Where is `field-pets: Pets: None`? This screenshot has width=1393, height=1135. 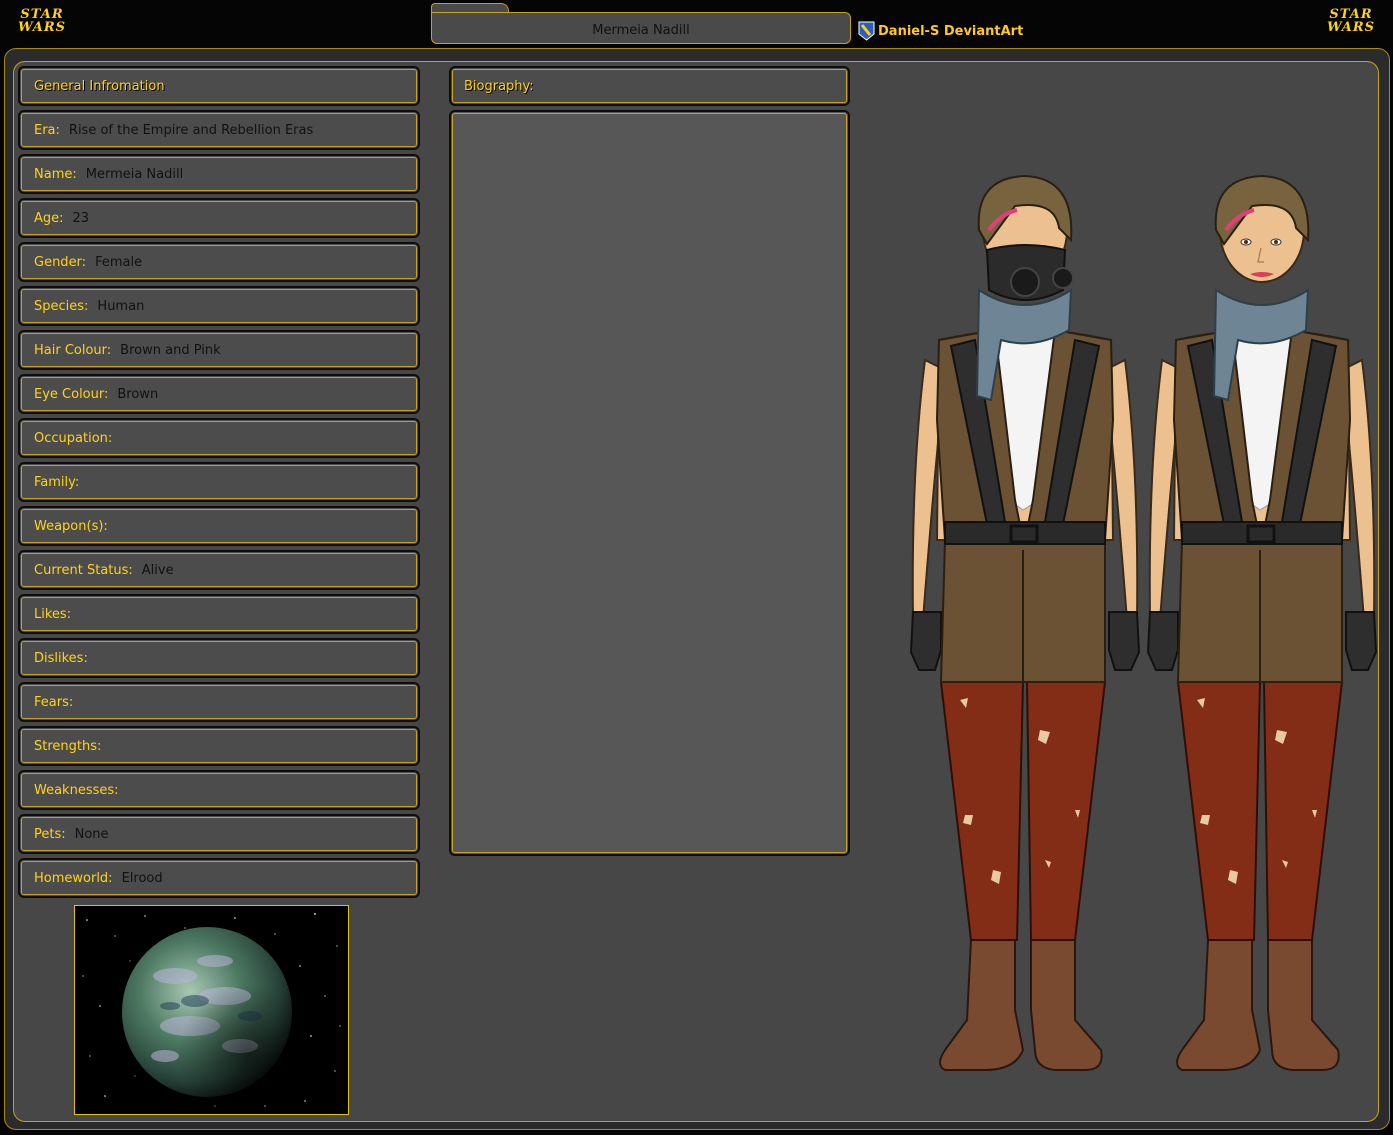 field-pets: Pets: None is located at coordinates (219, 834).